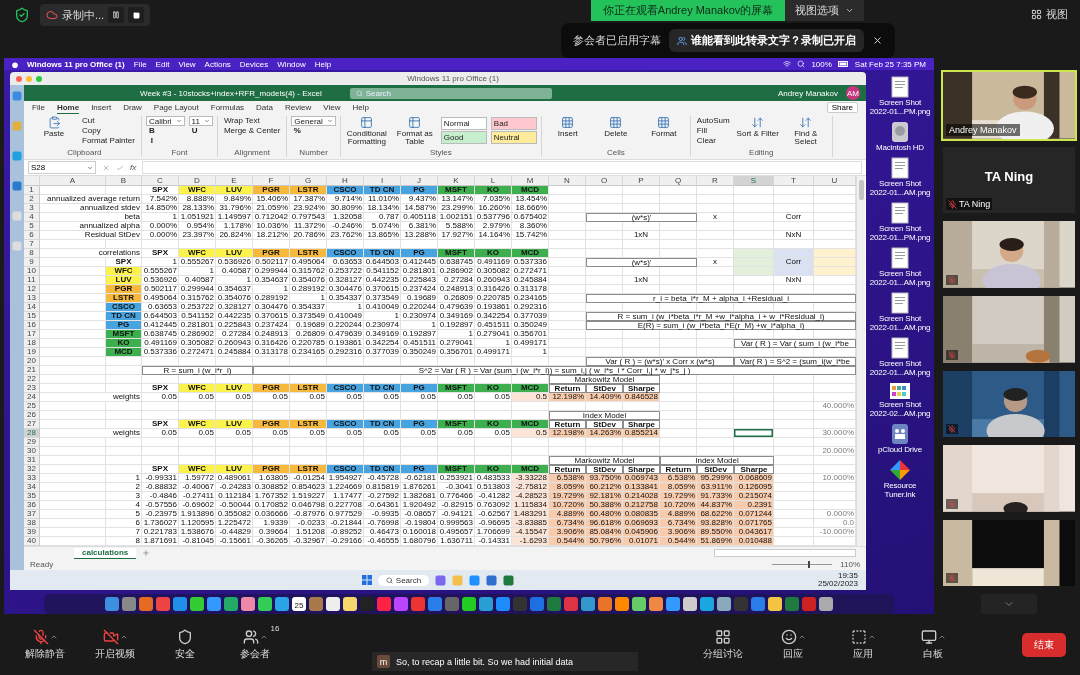  I want to click on ribbon-button: Insert, so click(567, 131).